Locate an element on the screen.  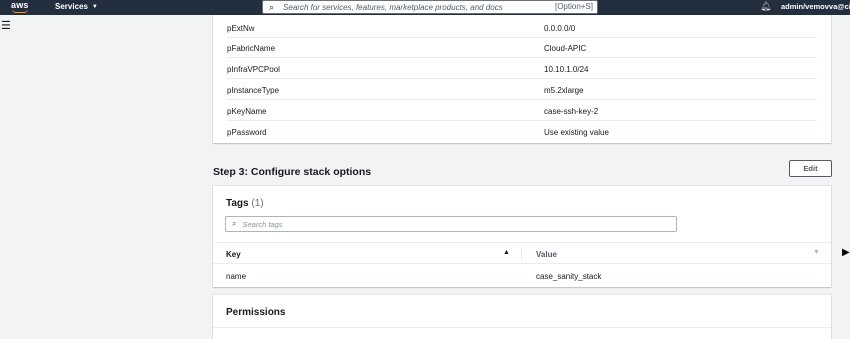
bell-icon: 🔔︎ is located at coordinates (765, 6).